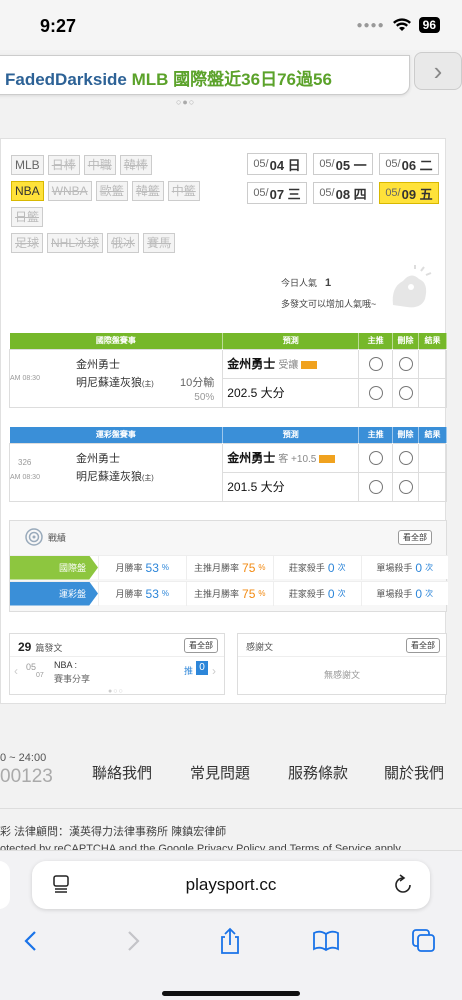 The height and width of the screenshot is (1000, 462). I want to click on intl-header-main: 主推, so click(376, 341).